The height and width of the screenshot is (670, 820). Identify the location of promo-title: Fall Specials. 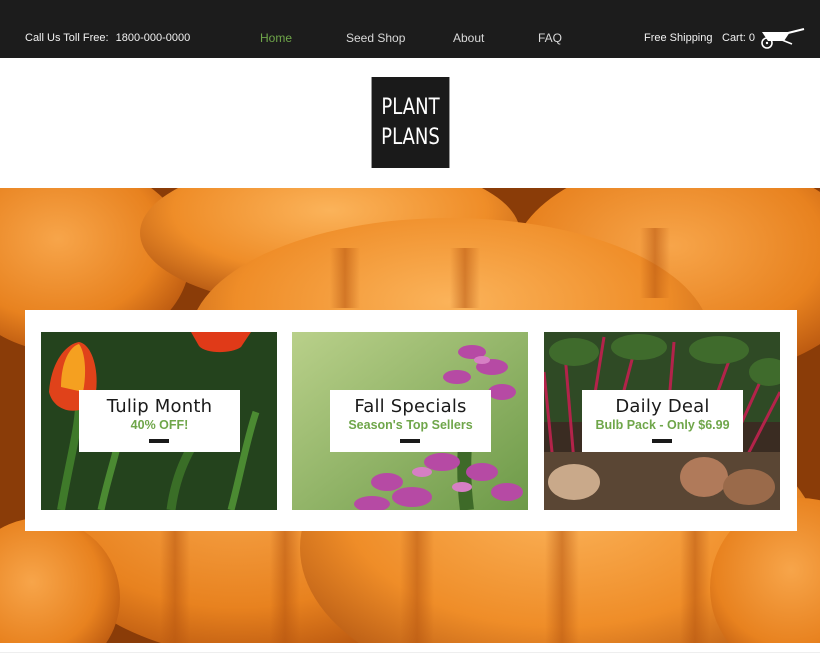
(410, 406).